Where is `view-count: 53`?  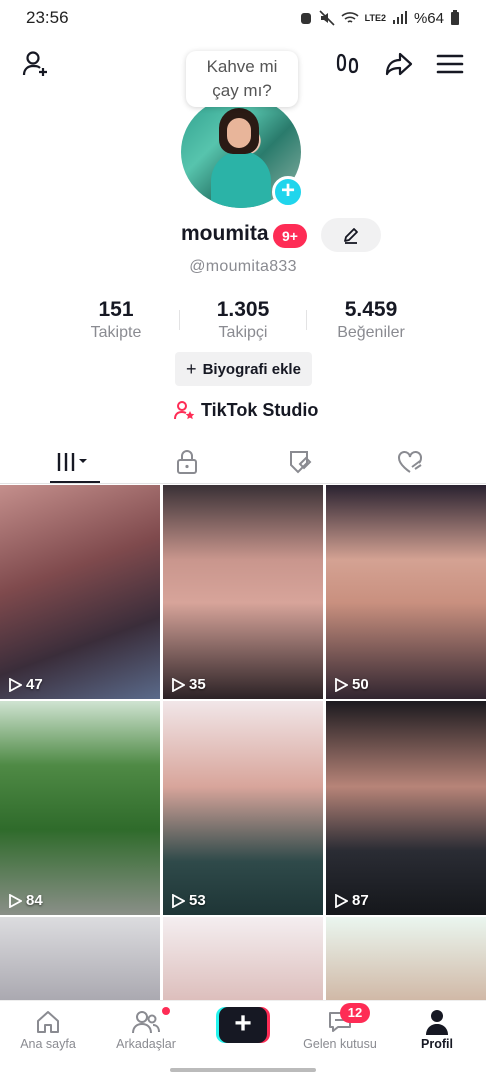
view-count: 53 is located at coordinates (197, 900).